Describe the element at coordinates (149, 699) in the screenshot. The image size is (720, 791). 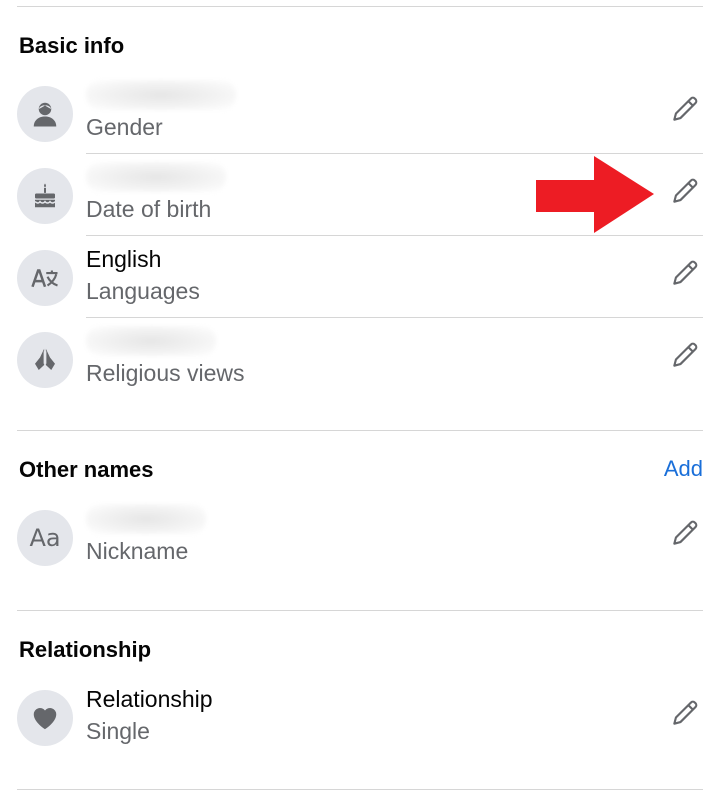
I see `relationship-value: Relationship` at that location.